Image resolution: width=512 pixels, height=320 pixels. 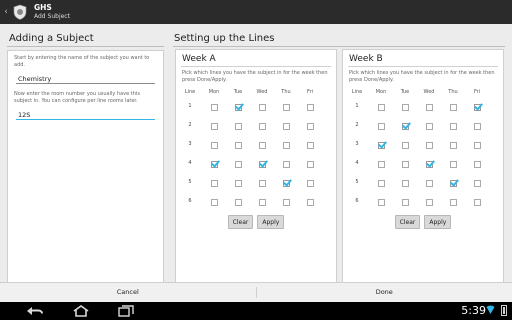 I want to click on line-number: 6, so click(x=190, y=200).